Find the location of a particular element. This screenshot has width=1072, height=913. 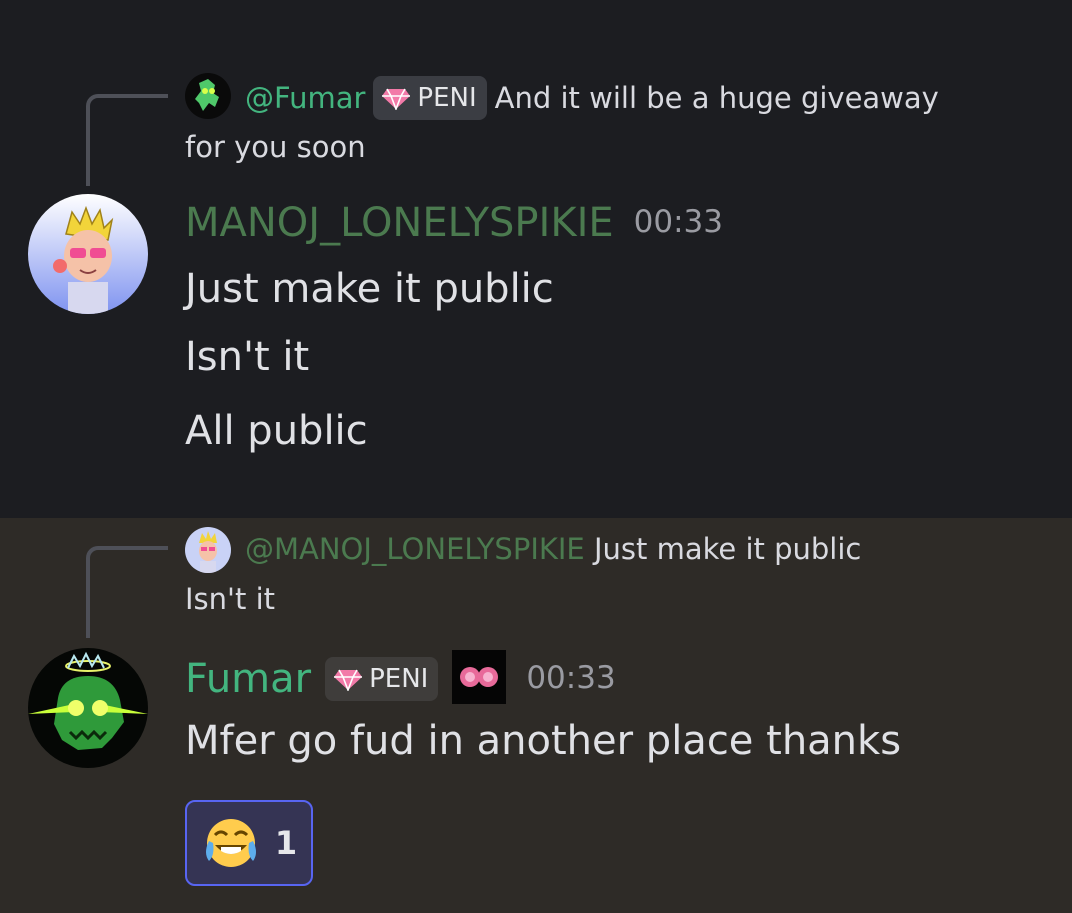

reply-avatar-fumar is located at coordinates (208, 96).